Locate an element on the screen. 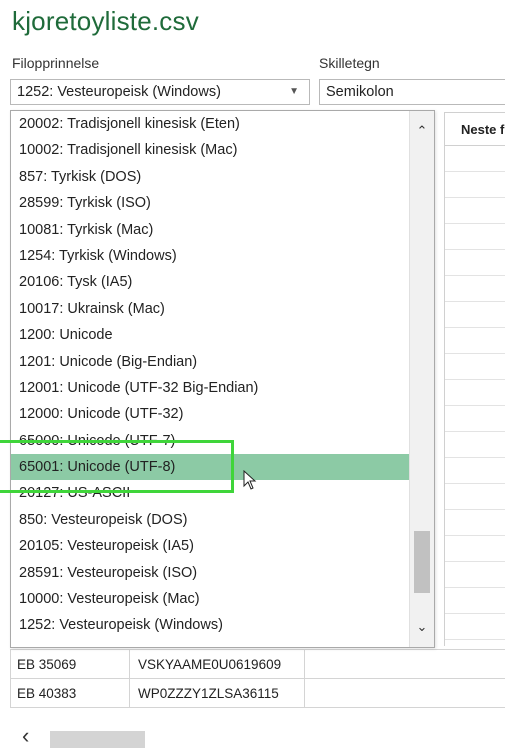  delimiter-select: Semikolon is located at coordinates (412, 92).